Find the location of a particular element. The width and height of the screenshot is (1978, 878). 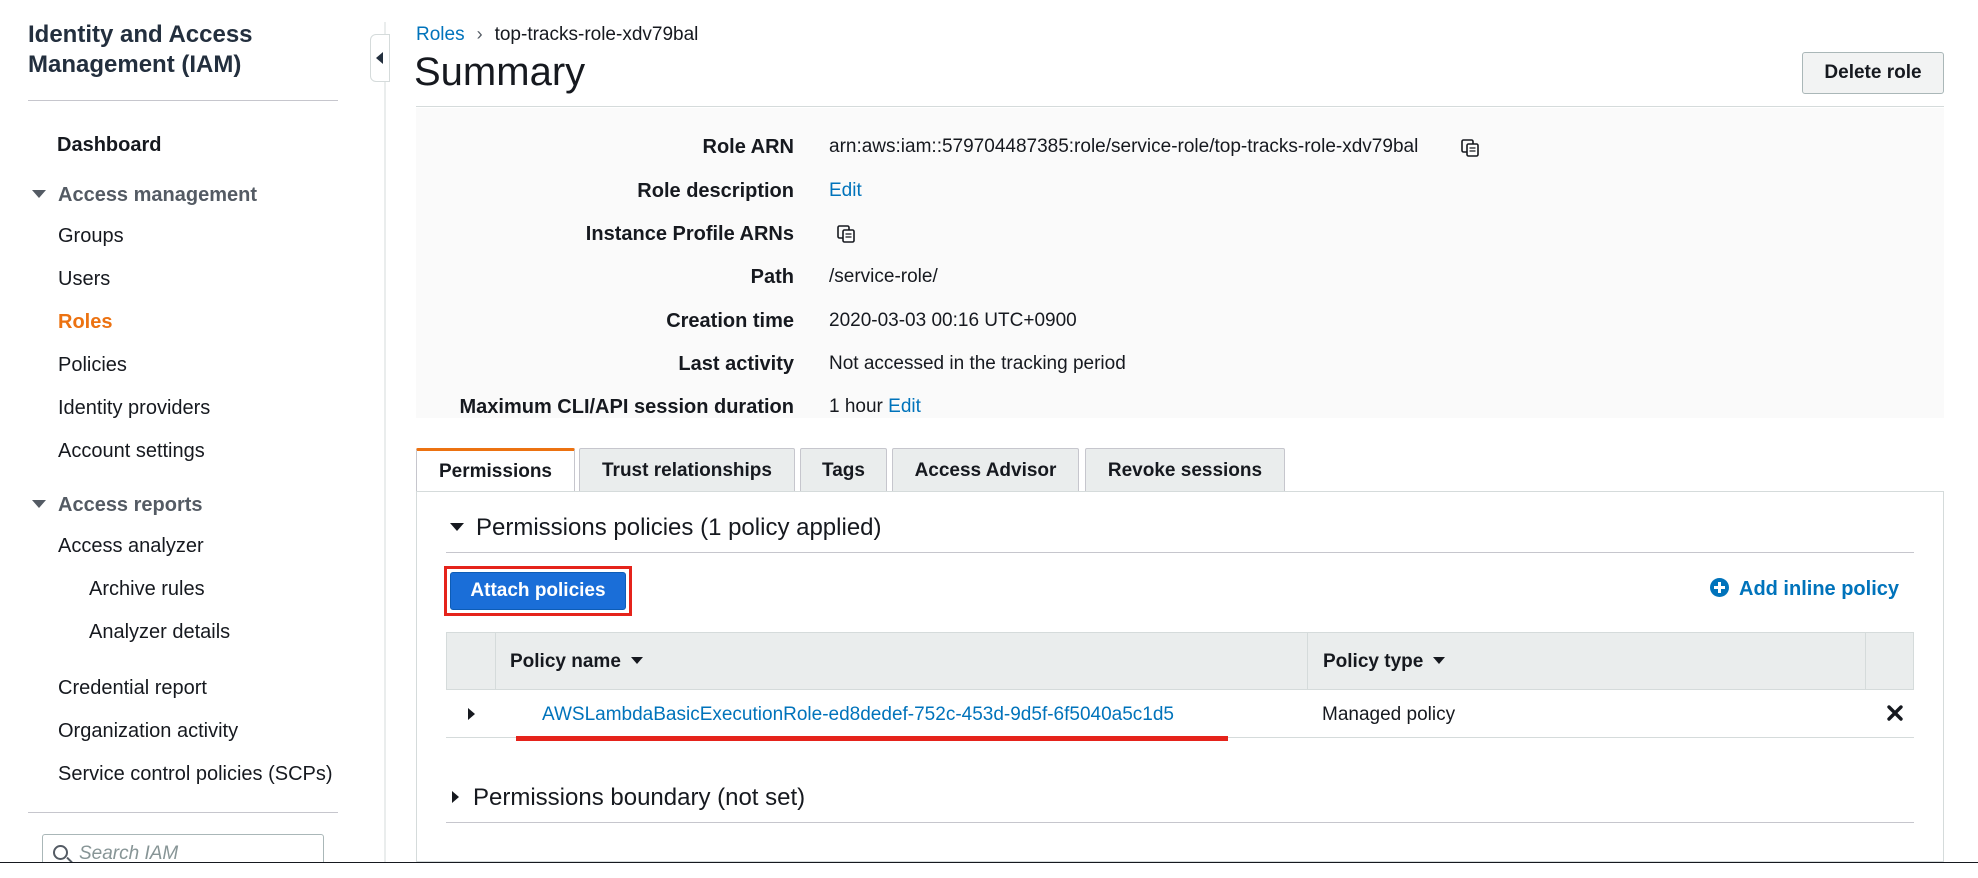

add-inline-policy-label: Add inline policy is located at coordinates (1819, 589).